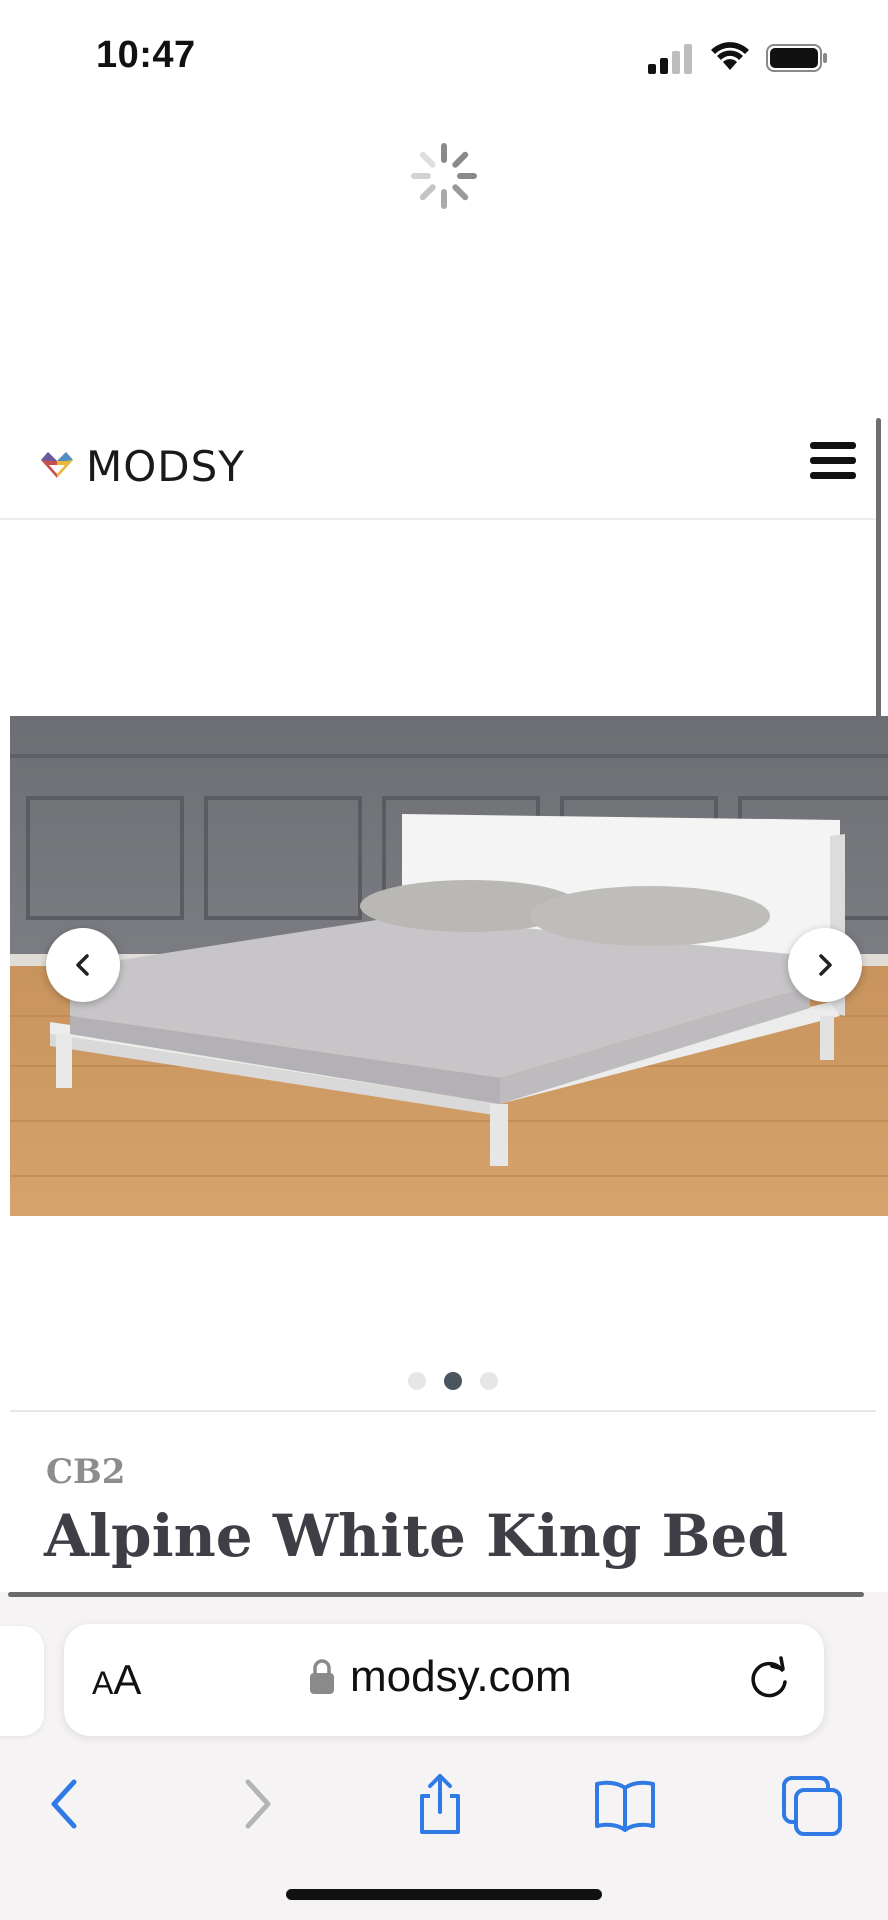 Image resolution: width=888 pixels, height=1920 pixels. Describe the element at coordinates (85, 1472) in the screenshot. I see `product-brand: CB2` at that location.